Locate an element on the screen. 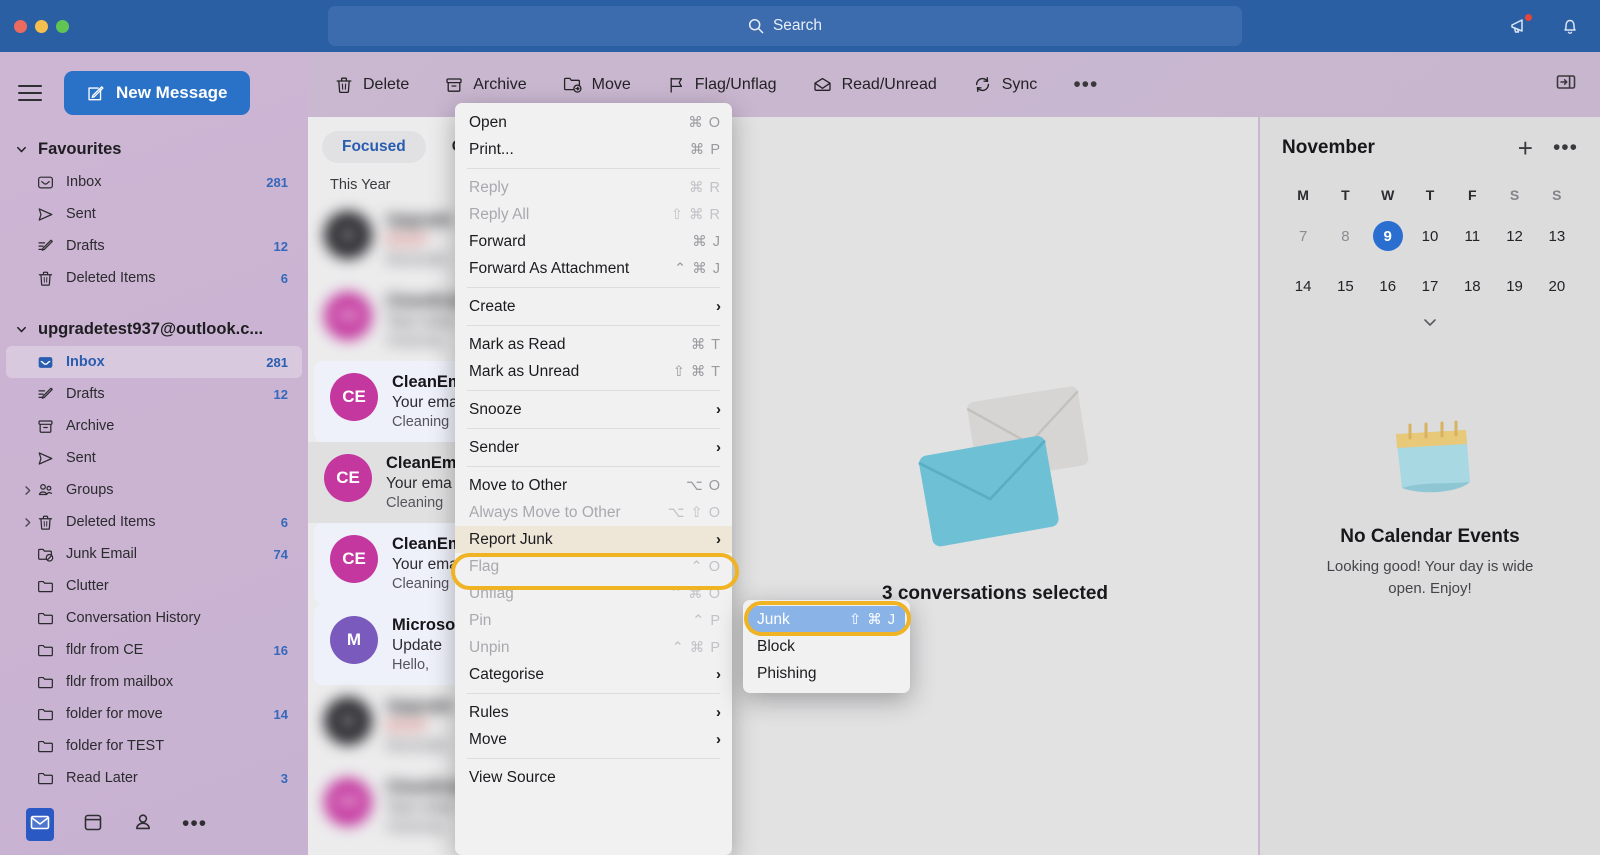  bell-icon is located at coordinates (1570, 26).